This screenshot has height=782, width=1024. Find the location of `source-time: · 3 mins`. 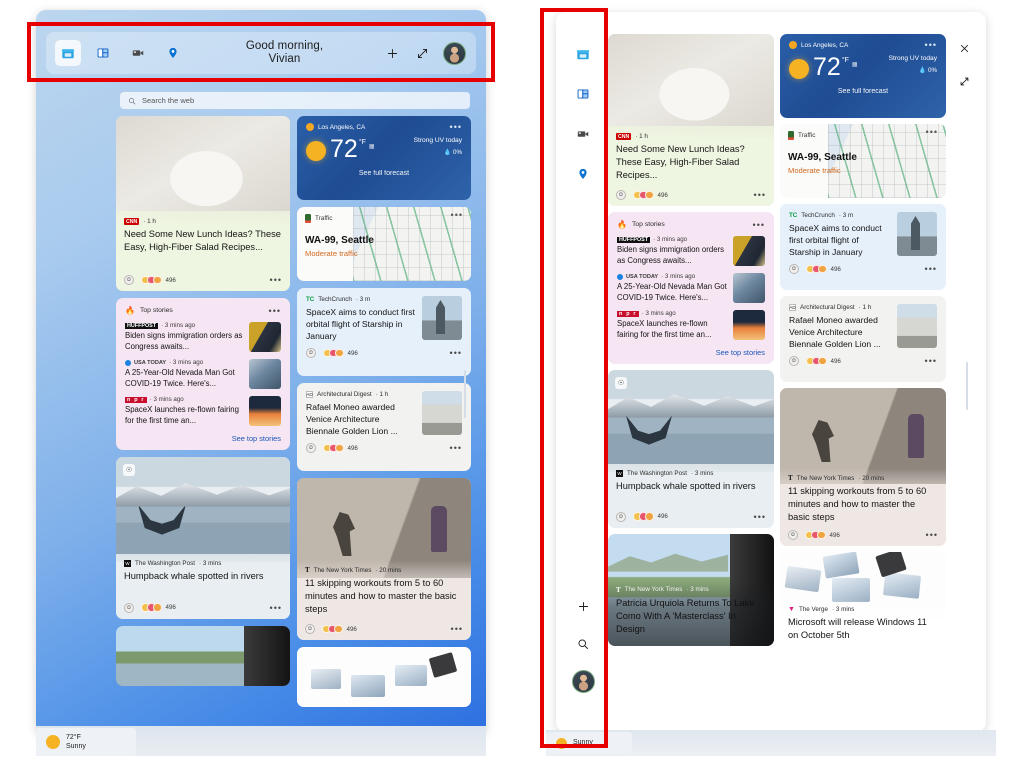

source-time: · 3 mins is located at coordinates (697, 590).